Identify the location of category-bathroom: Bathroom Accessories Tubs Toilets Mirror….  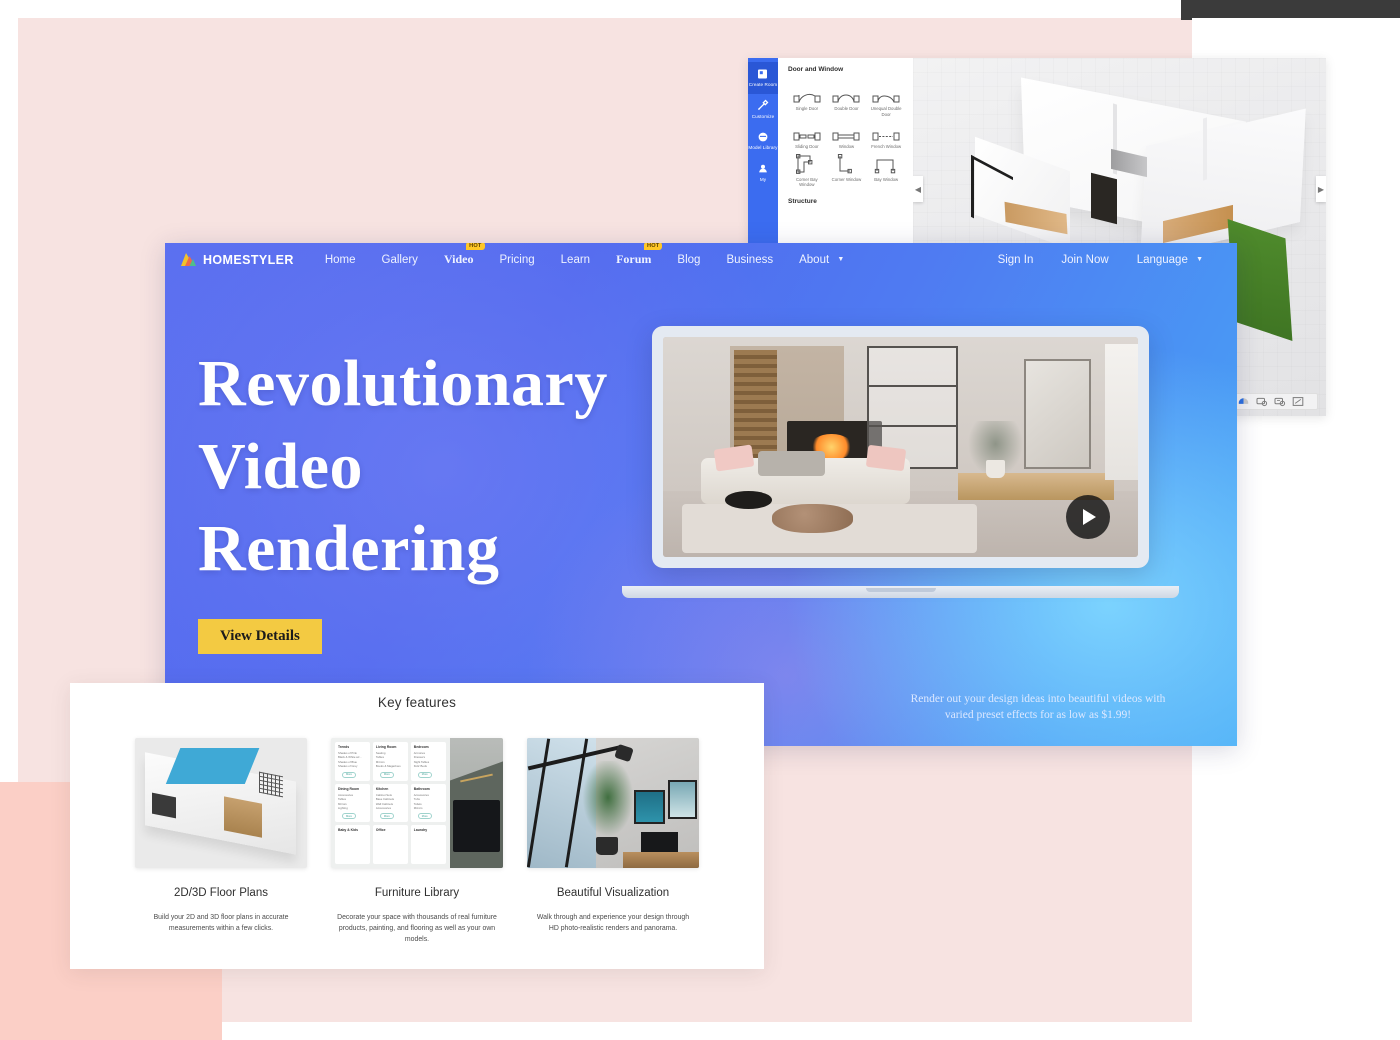
(428, 803).